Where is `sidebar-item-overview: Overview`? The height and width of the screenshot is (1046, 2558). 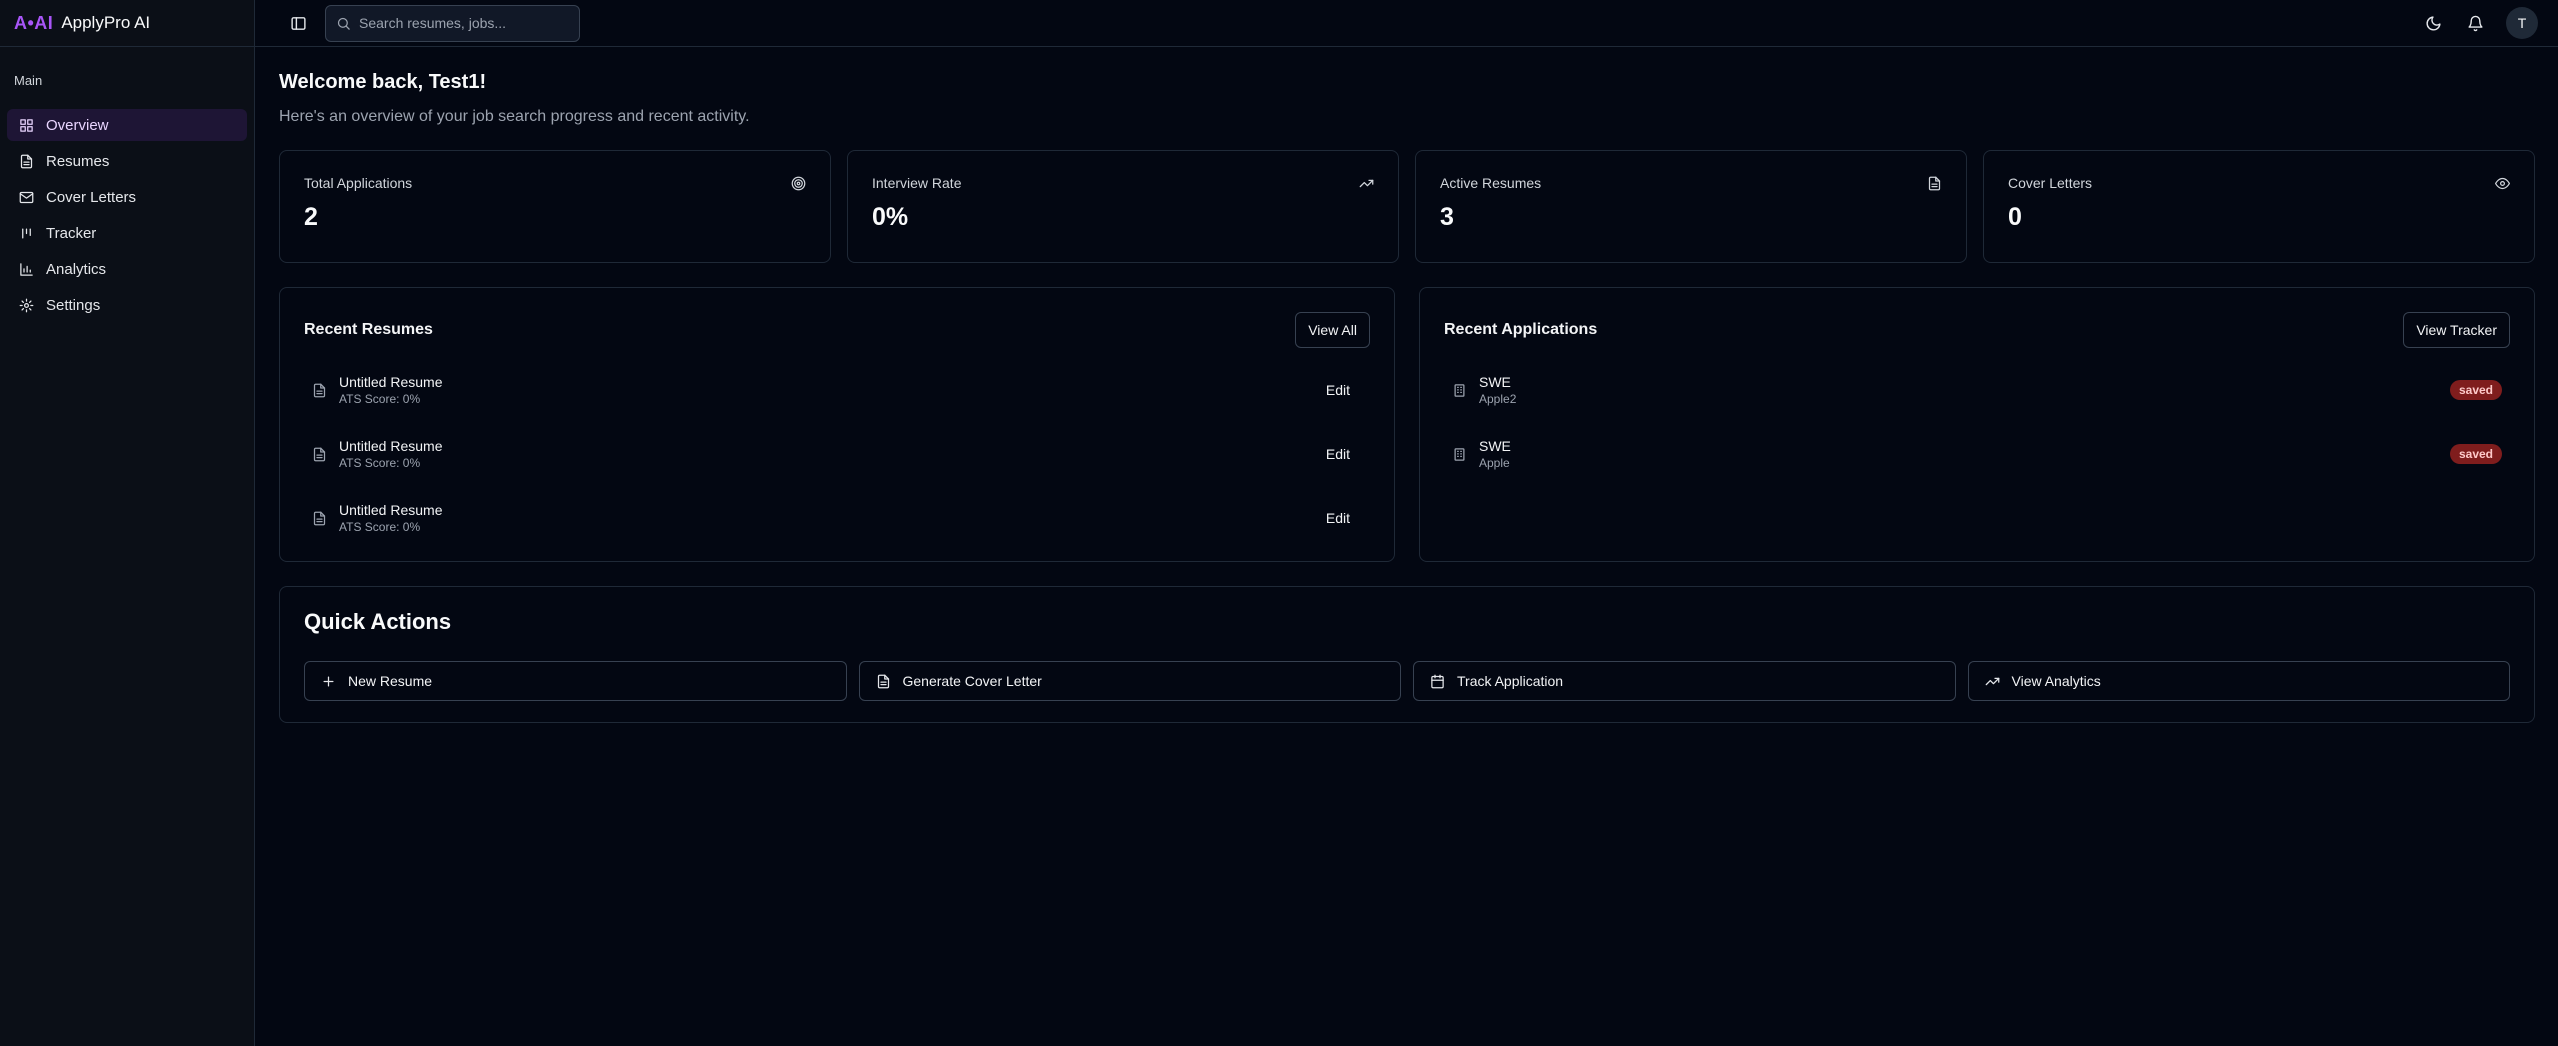 sidebar-item-overview: Overview is located at coordinates (127, 125).